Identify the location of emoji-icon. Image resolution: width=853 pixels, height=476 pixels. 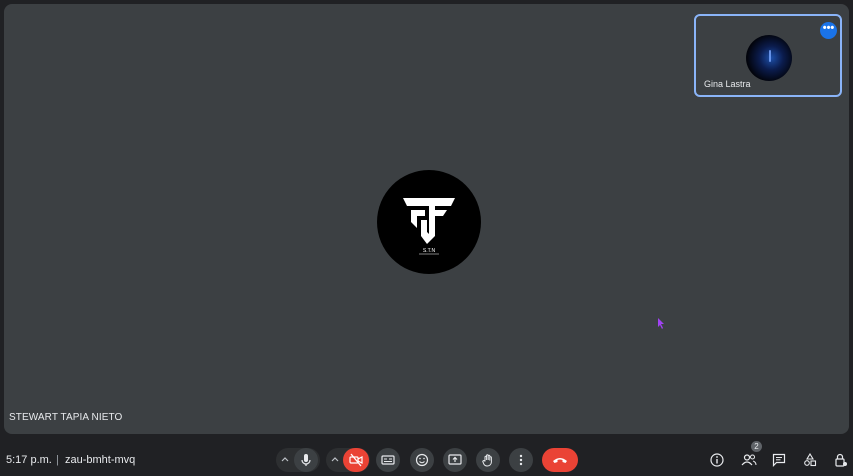
(422, 460).